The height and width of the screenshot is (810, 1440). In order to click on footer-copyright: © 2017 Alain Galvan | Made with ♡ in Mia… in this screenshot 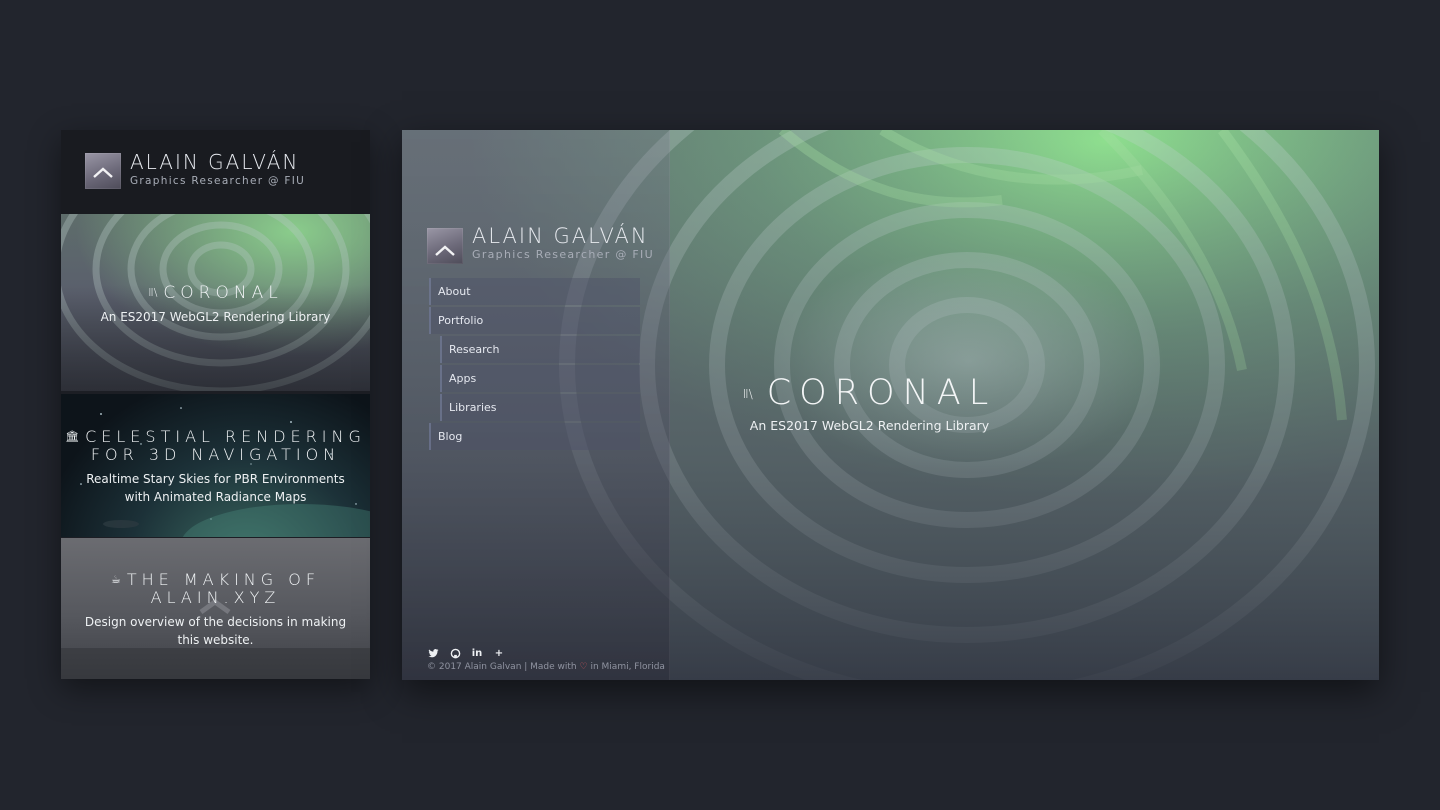, I will do `click(546, 667)`.